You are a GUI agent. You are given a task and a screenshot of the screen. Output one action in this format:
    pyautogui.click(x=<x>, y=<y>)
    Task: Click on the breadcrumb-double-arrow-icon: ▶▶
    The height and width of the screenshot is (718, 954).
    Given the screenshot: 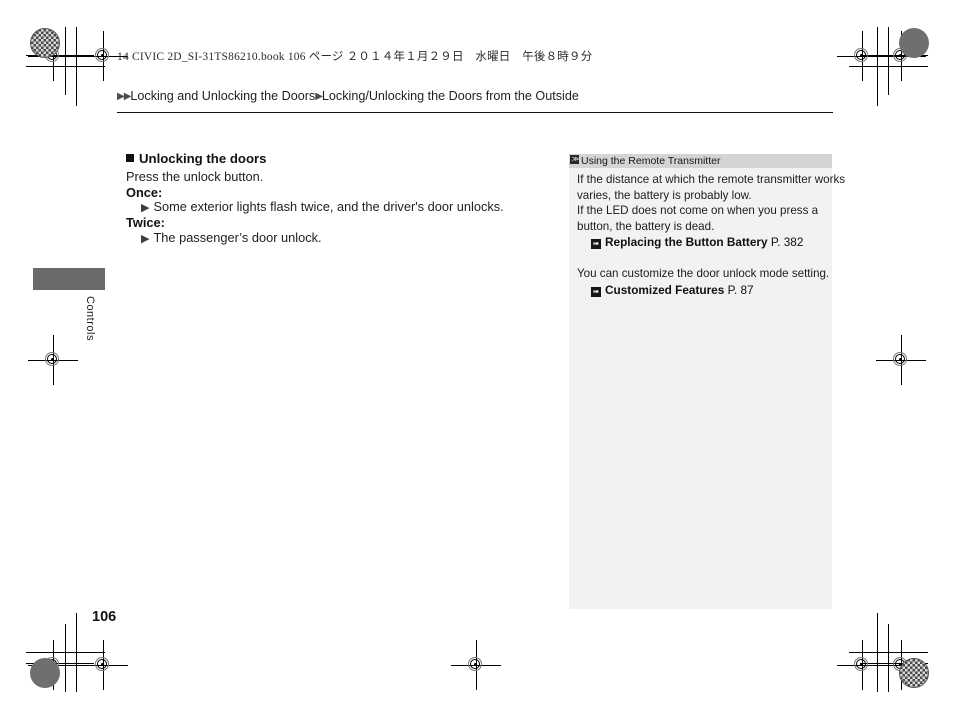 What is the action you would take?
    pyautogui.click(x=124, y=96)
    